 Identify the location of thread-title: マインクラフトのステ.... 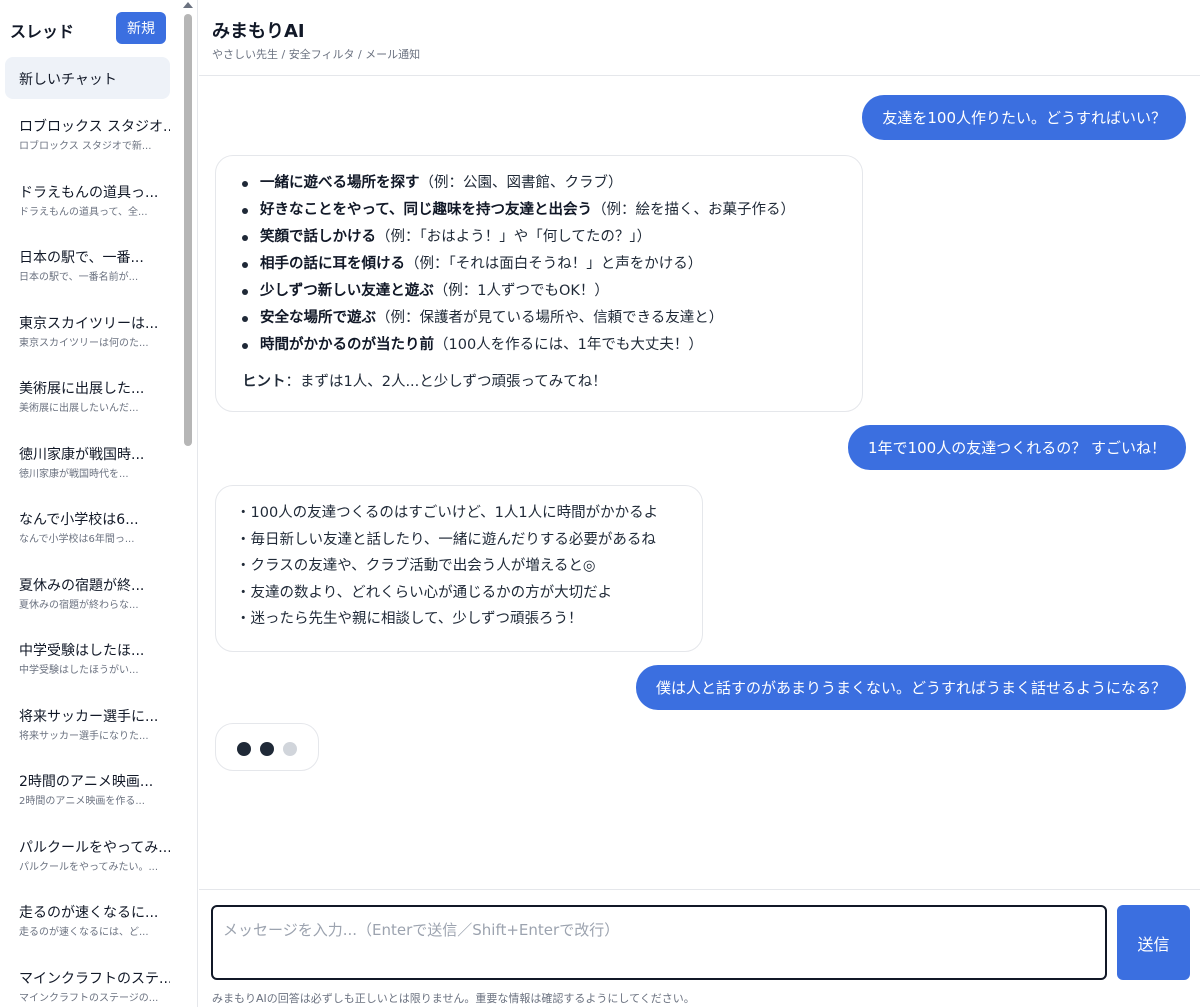
(94, 978).